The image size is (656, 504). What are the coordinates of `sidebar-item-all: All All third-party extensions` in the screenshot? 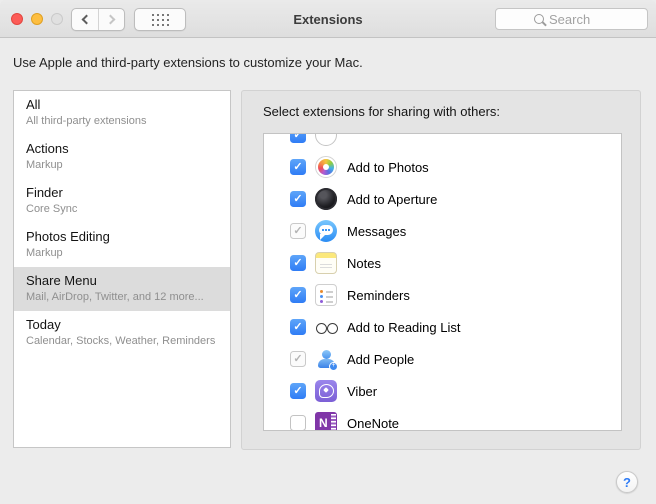 It's located at (122, 113).